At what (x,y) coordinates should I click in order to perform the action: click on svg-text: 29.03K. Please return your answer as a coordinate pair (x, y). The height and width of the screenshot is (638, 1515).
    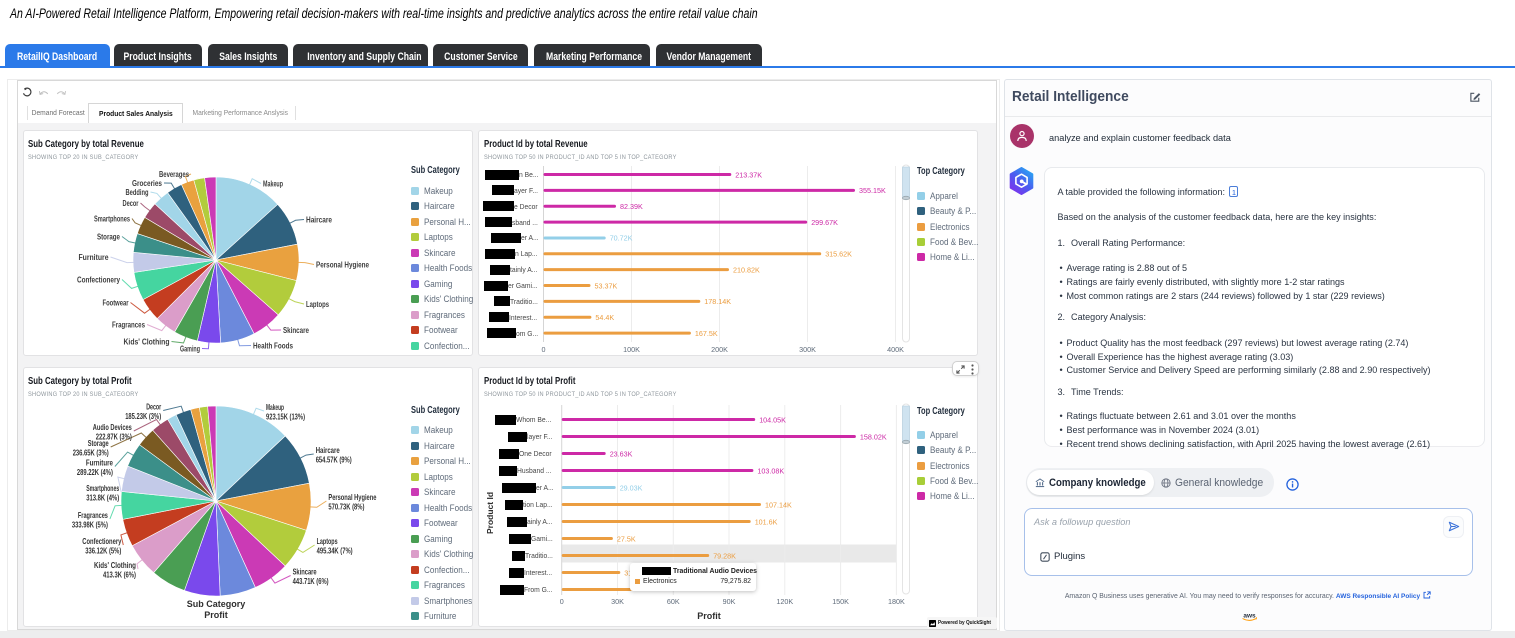
    Looking at the image, I should click on (631, 487).